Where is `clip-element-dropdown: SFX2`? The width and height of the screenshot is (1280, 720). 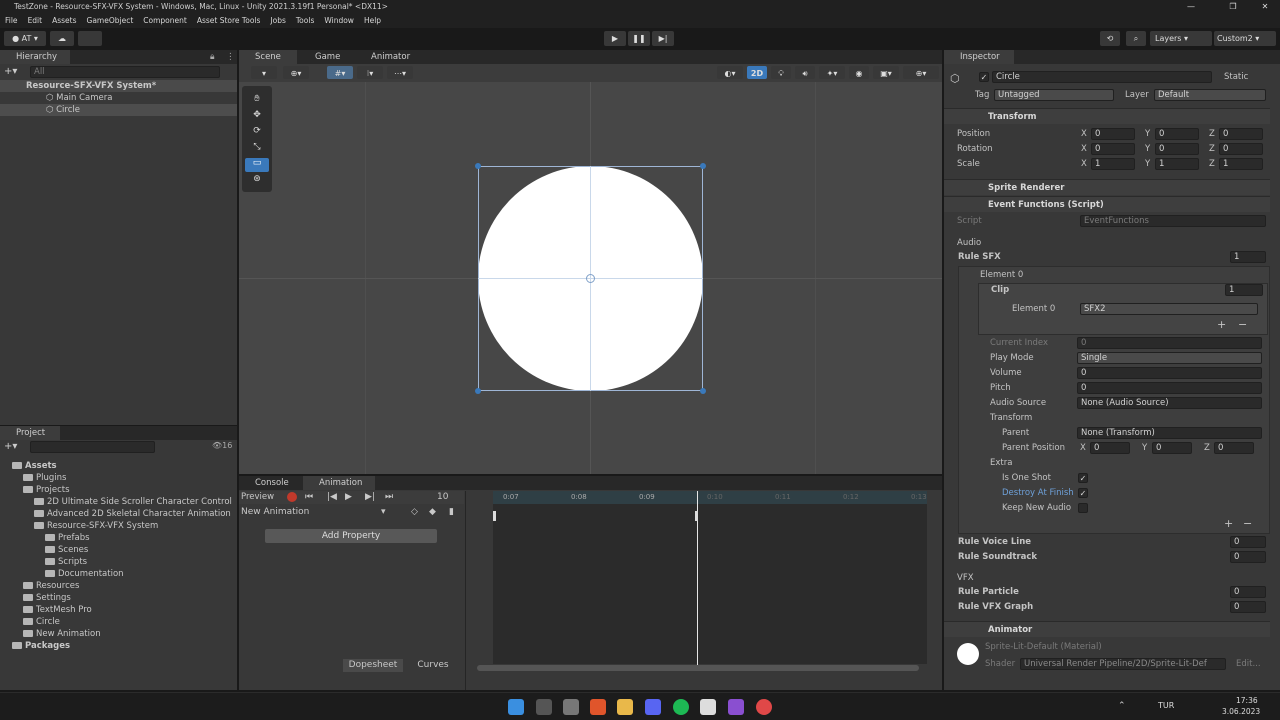
clip-element-dropdown: SFX2 is located at coordinates (1169, 309).